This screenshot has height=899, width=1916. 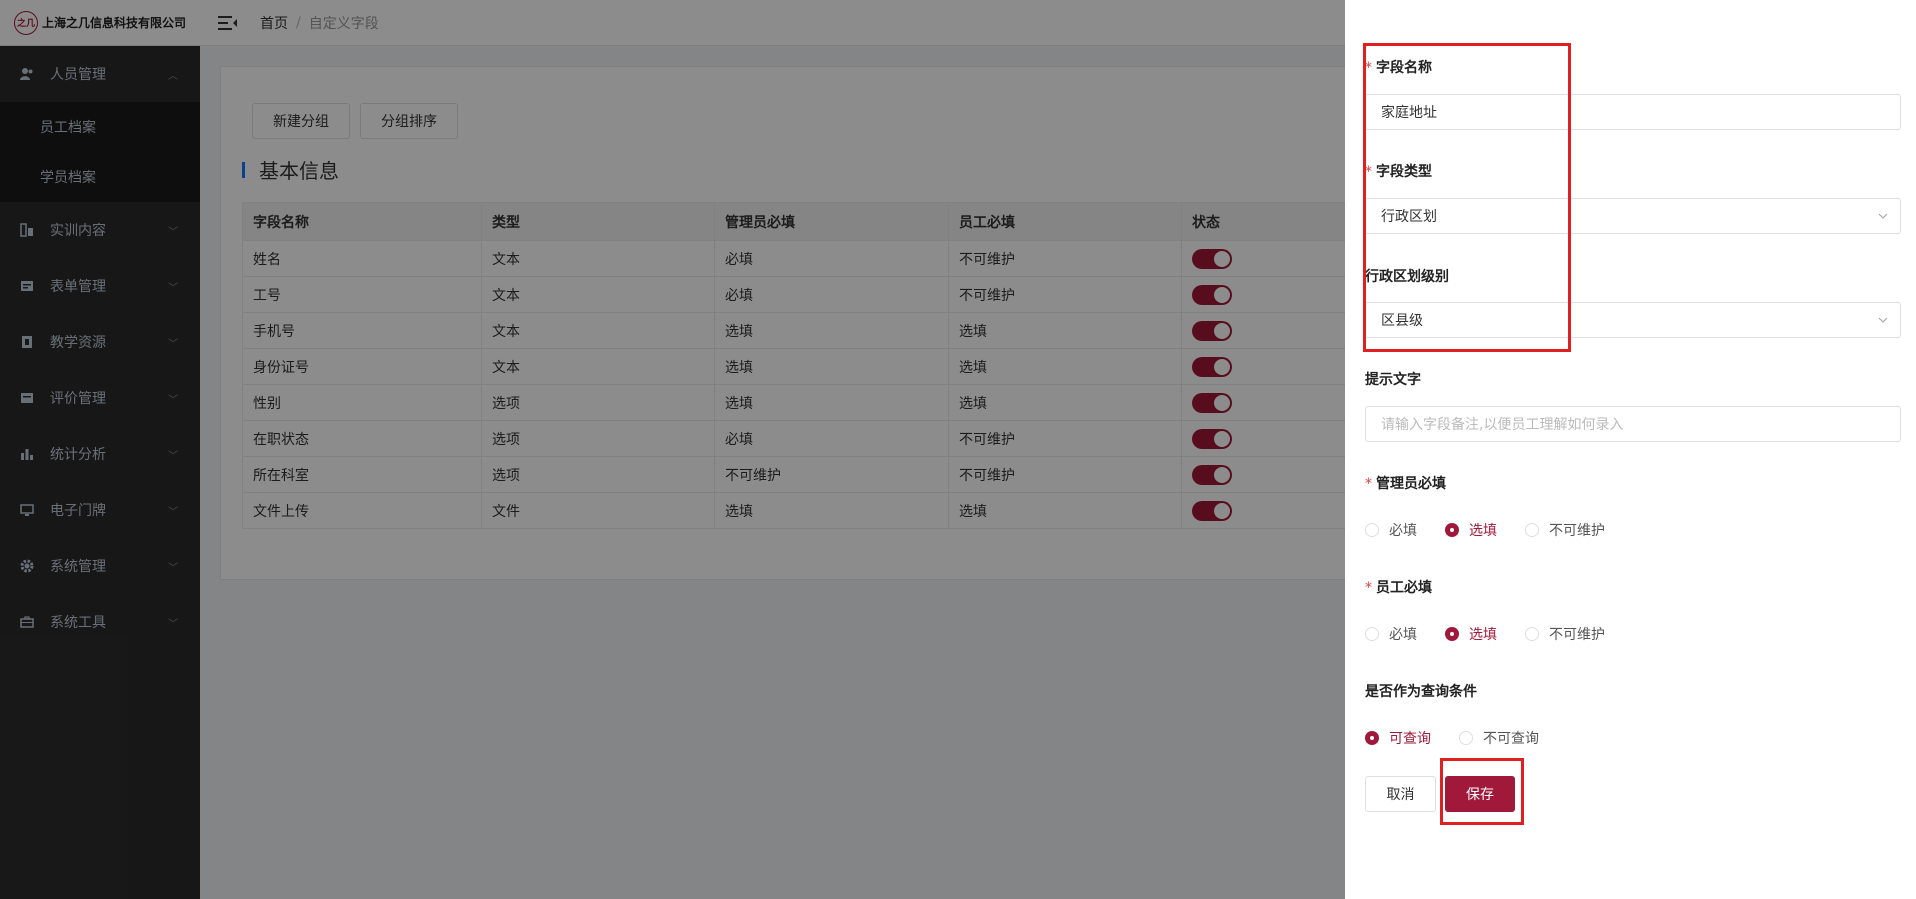 What do you see at coordinates (1402, 321) in the screenshot?
I see `region-level-value: 区县级` at bounding box center [1402, 321].